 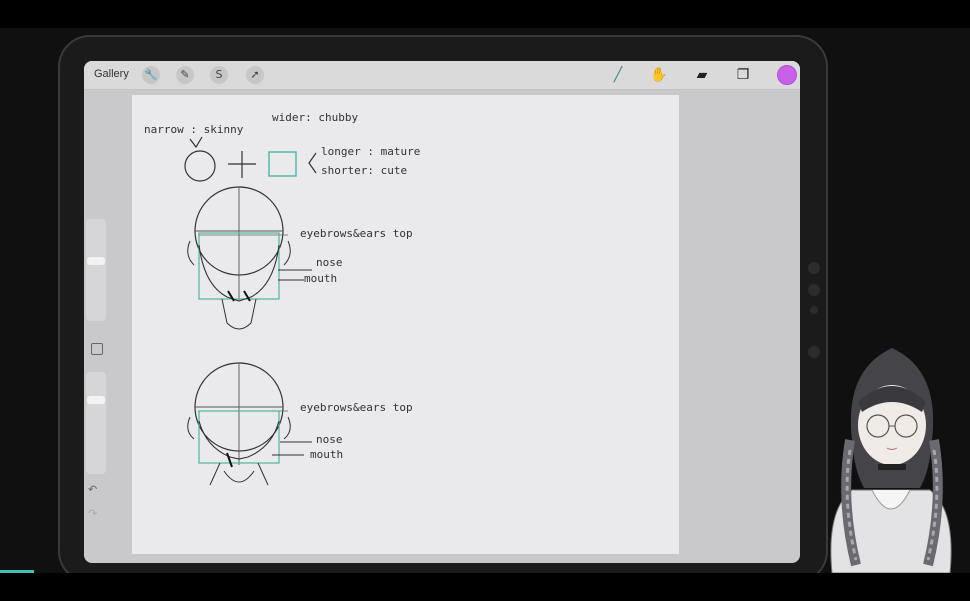 What do you see at coordinates (111, 74) in the screenshot?
I see `gallery-button: Gallery` at bounding box center [111, 74].